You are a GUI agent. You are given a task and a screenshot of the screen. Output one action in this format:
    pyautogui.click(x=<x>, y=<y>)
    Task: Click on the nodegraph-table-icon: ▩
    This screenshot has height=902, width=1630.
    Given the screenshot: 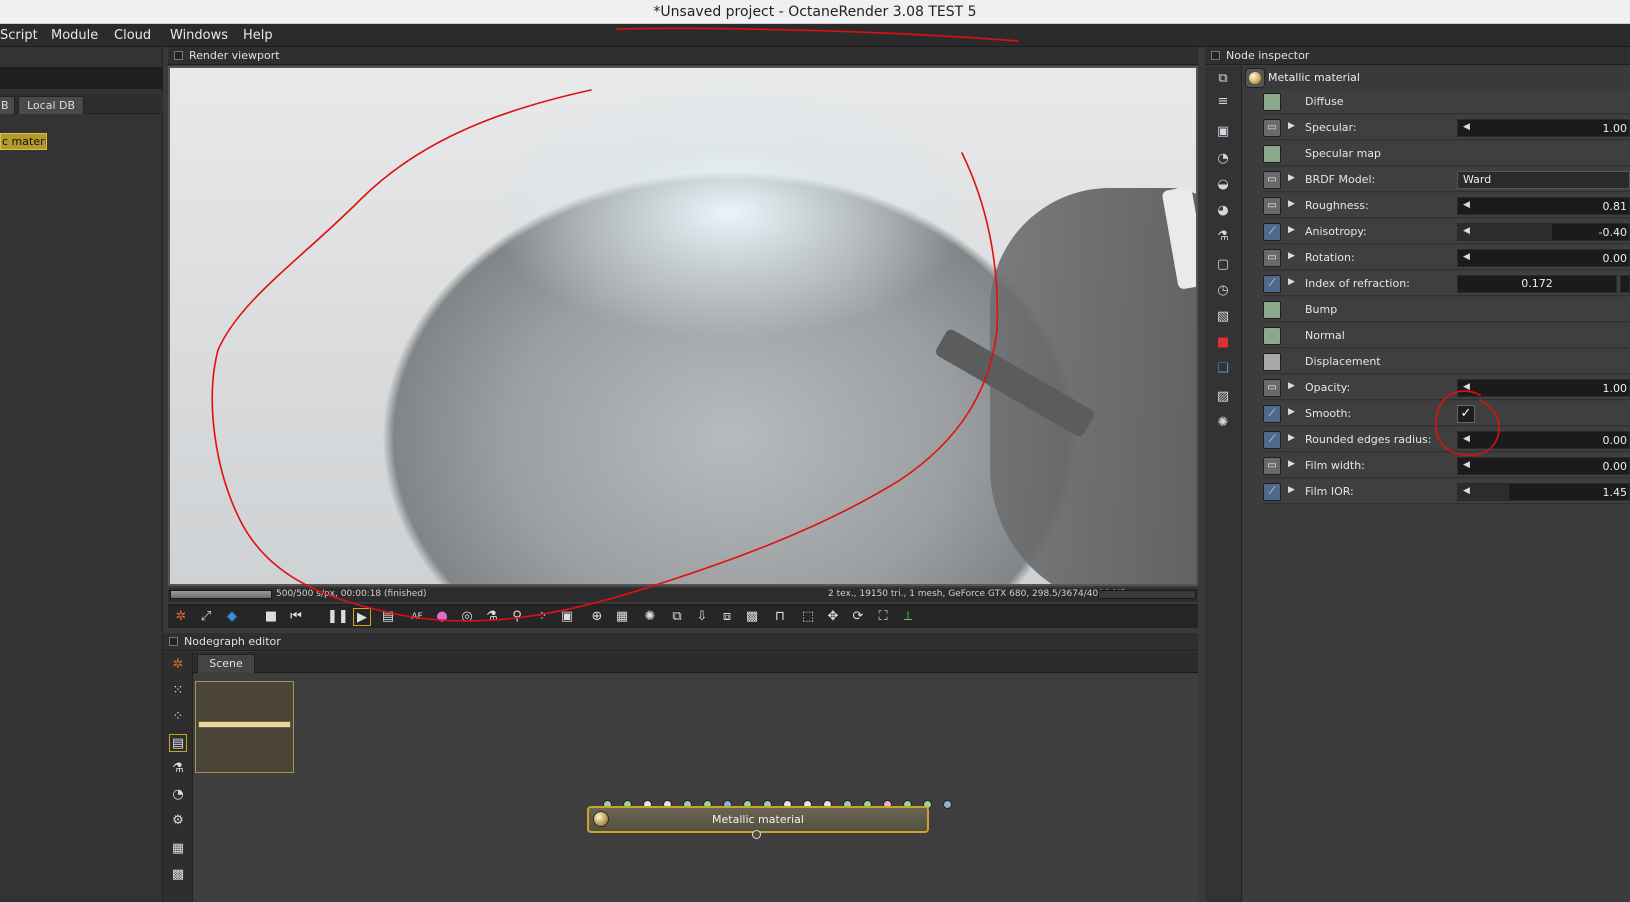 What is the action you would take?
    pyautogui.click(x=178, y=875)
    